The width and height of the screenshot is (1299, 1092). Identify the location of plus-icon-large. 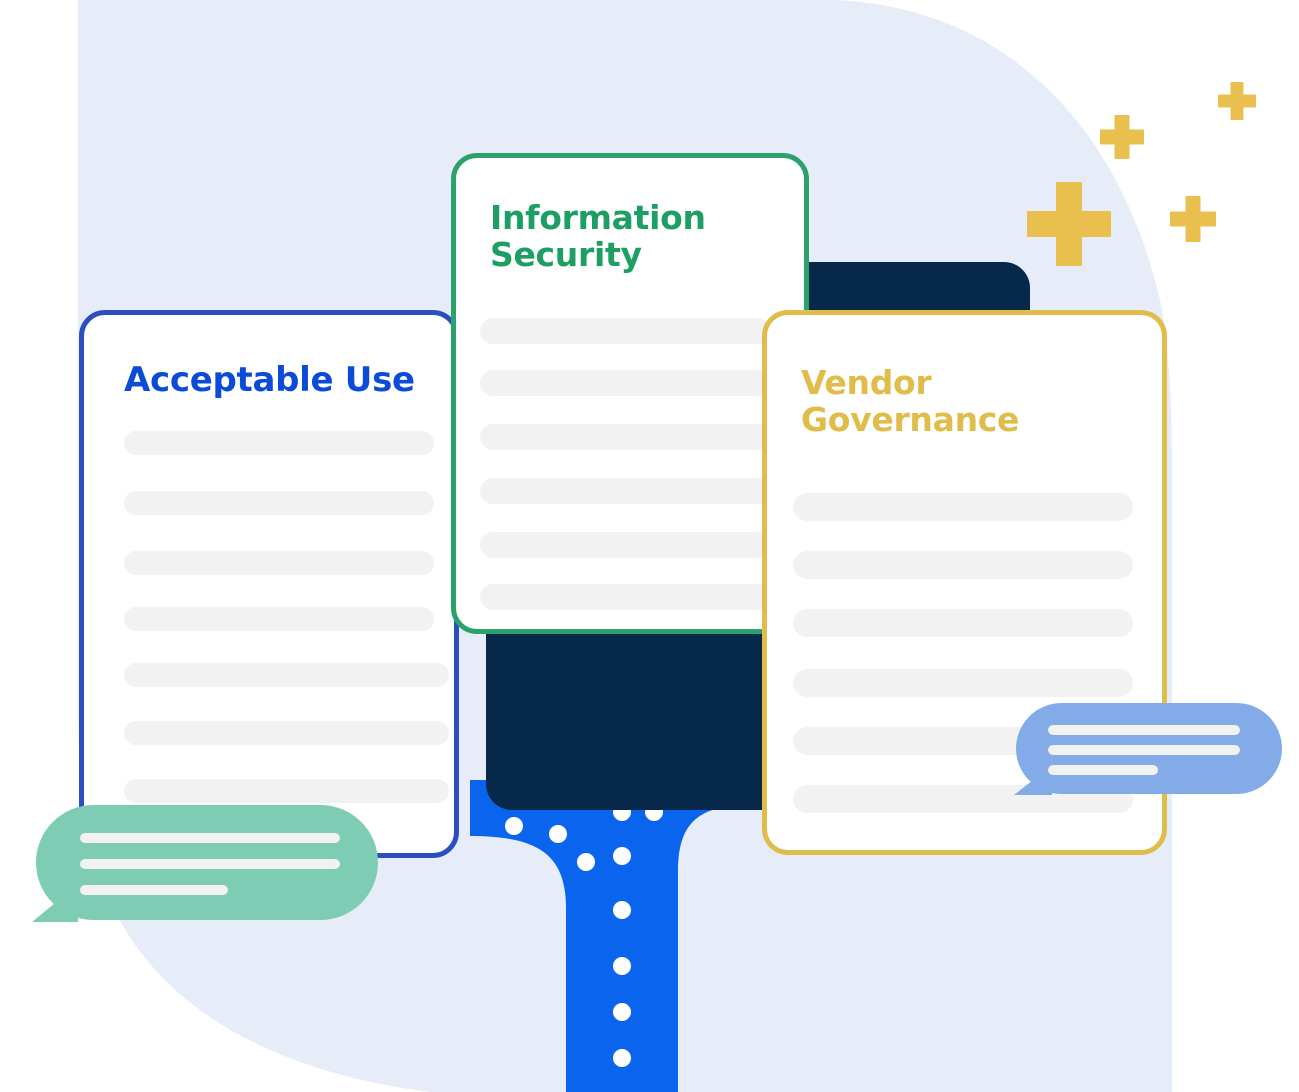
(1069, 224).